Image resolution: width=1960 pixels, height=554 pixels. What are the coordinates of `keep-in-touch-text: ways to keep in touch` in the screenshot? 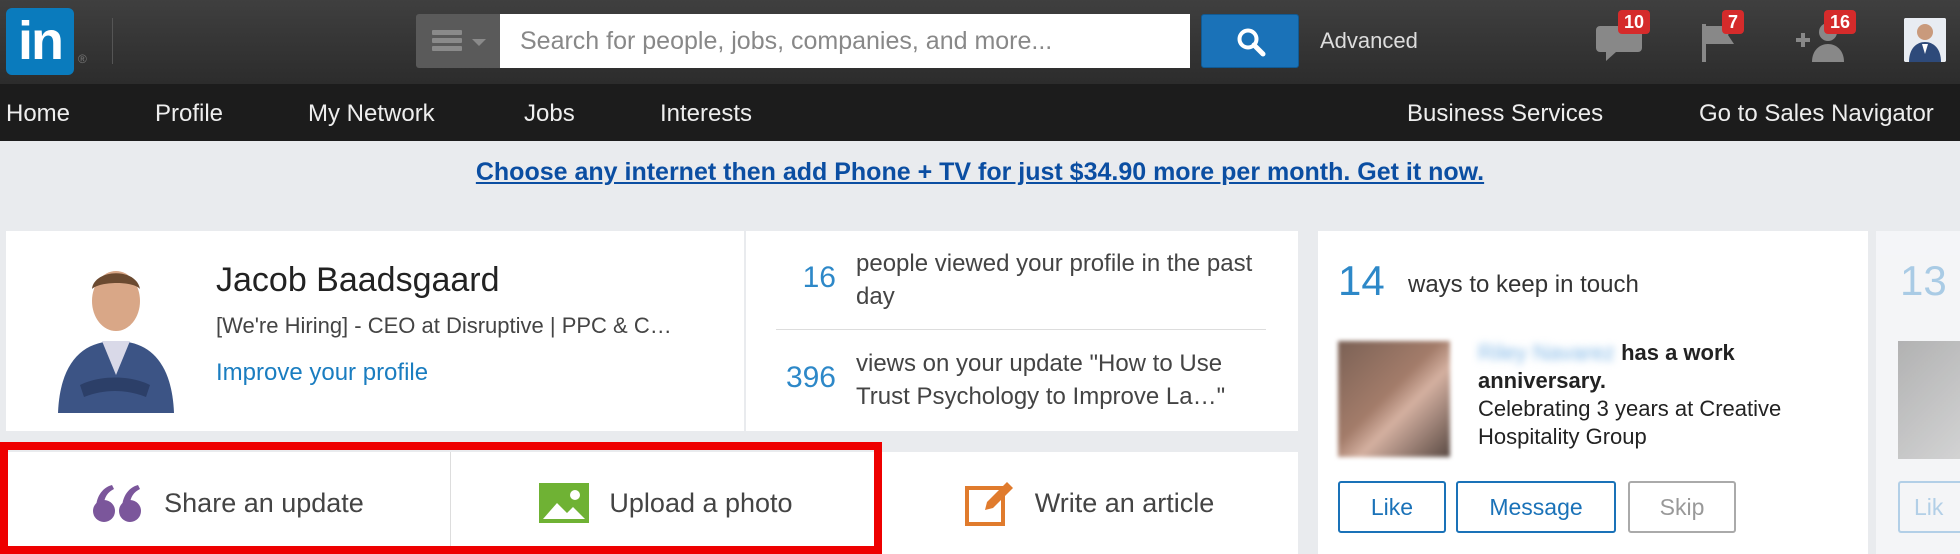 It's located at (1523, 285).